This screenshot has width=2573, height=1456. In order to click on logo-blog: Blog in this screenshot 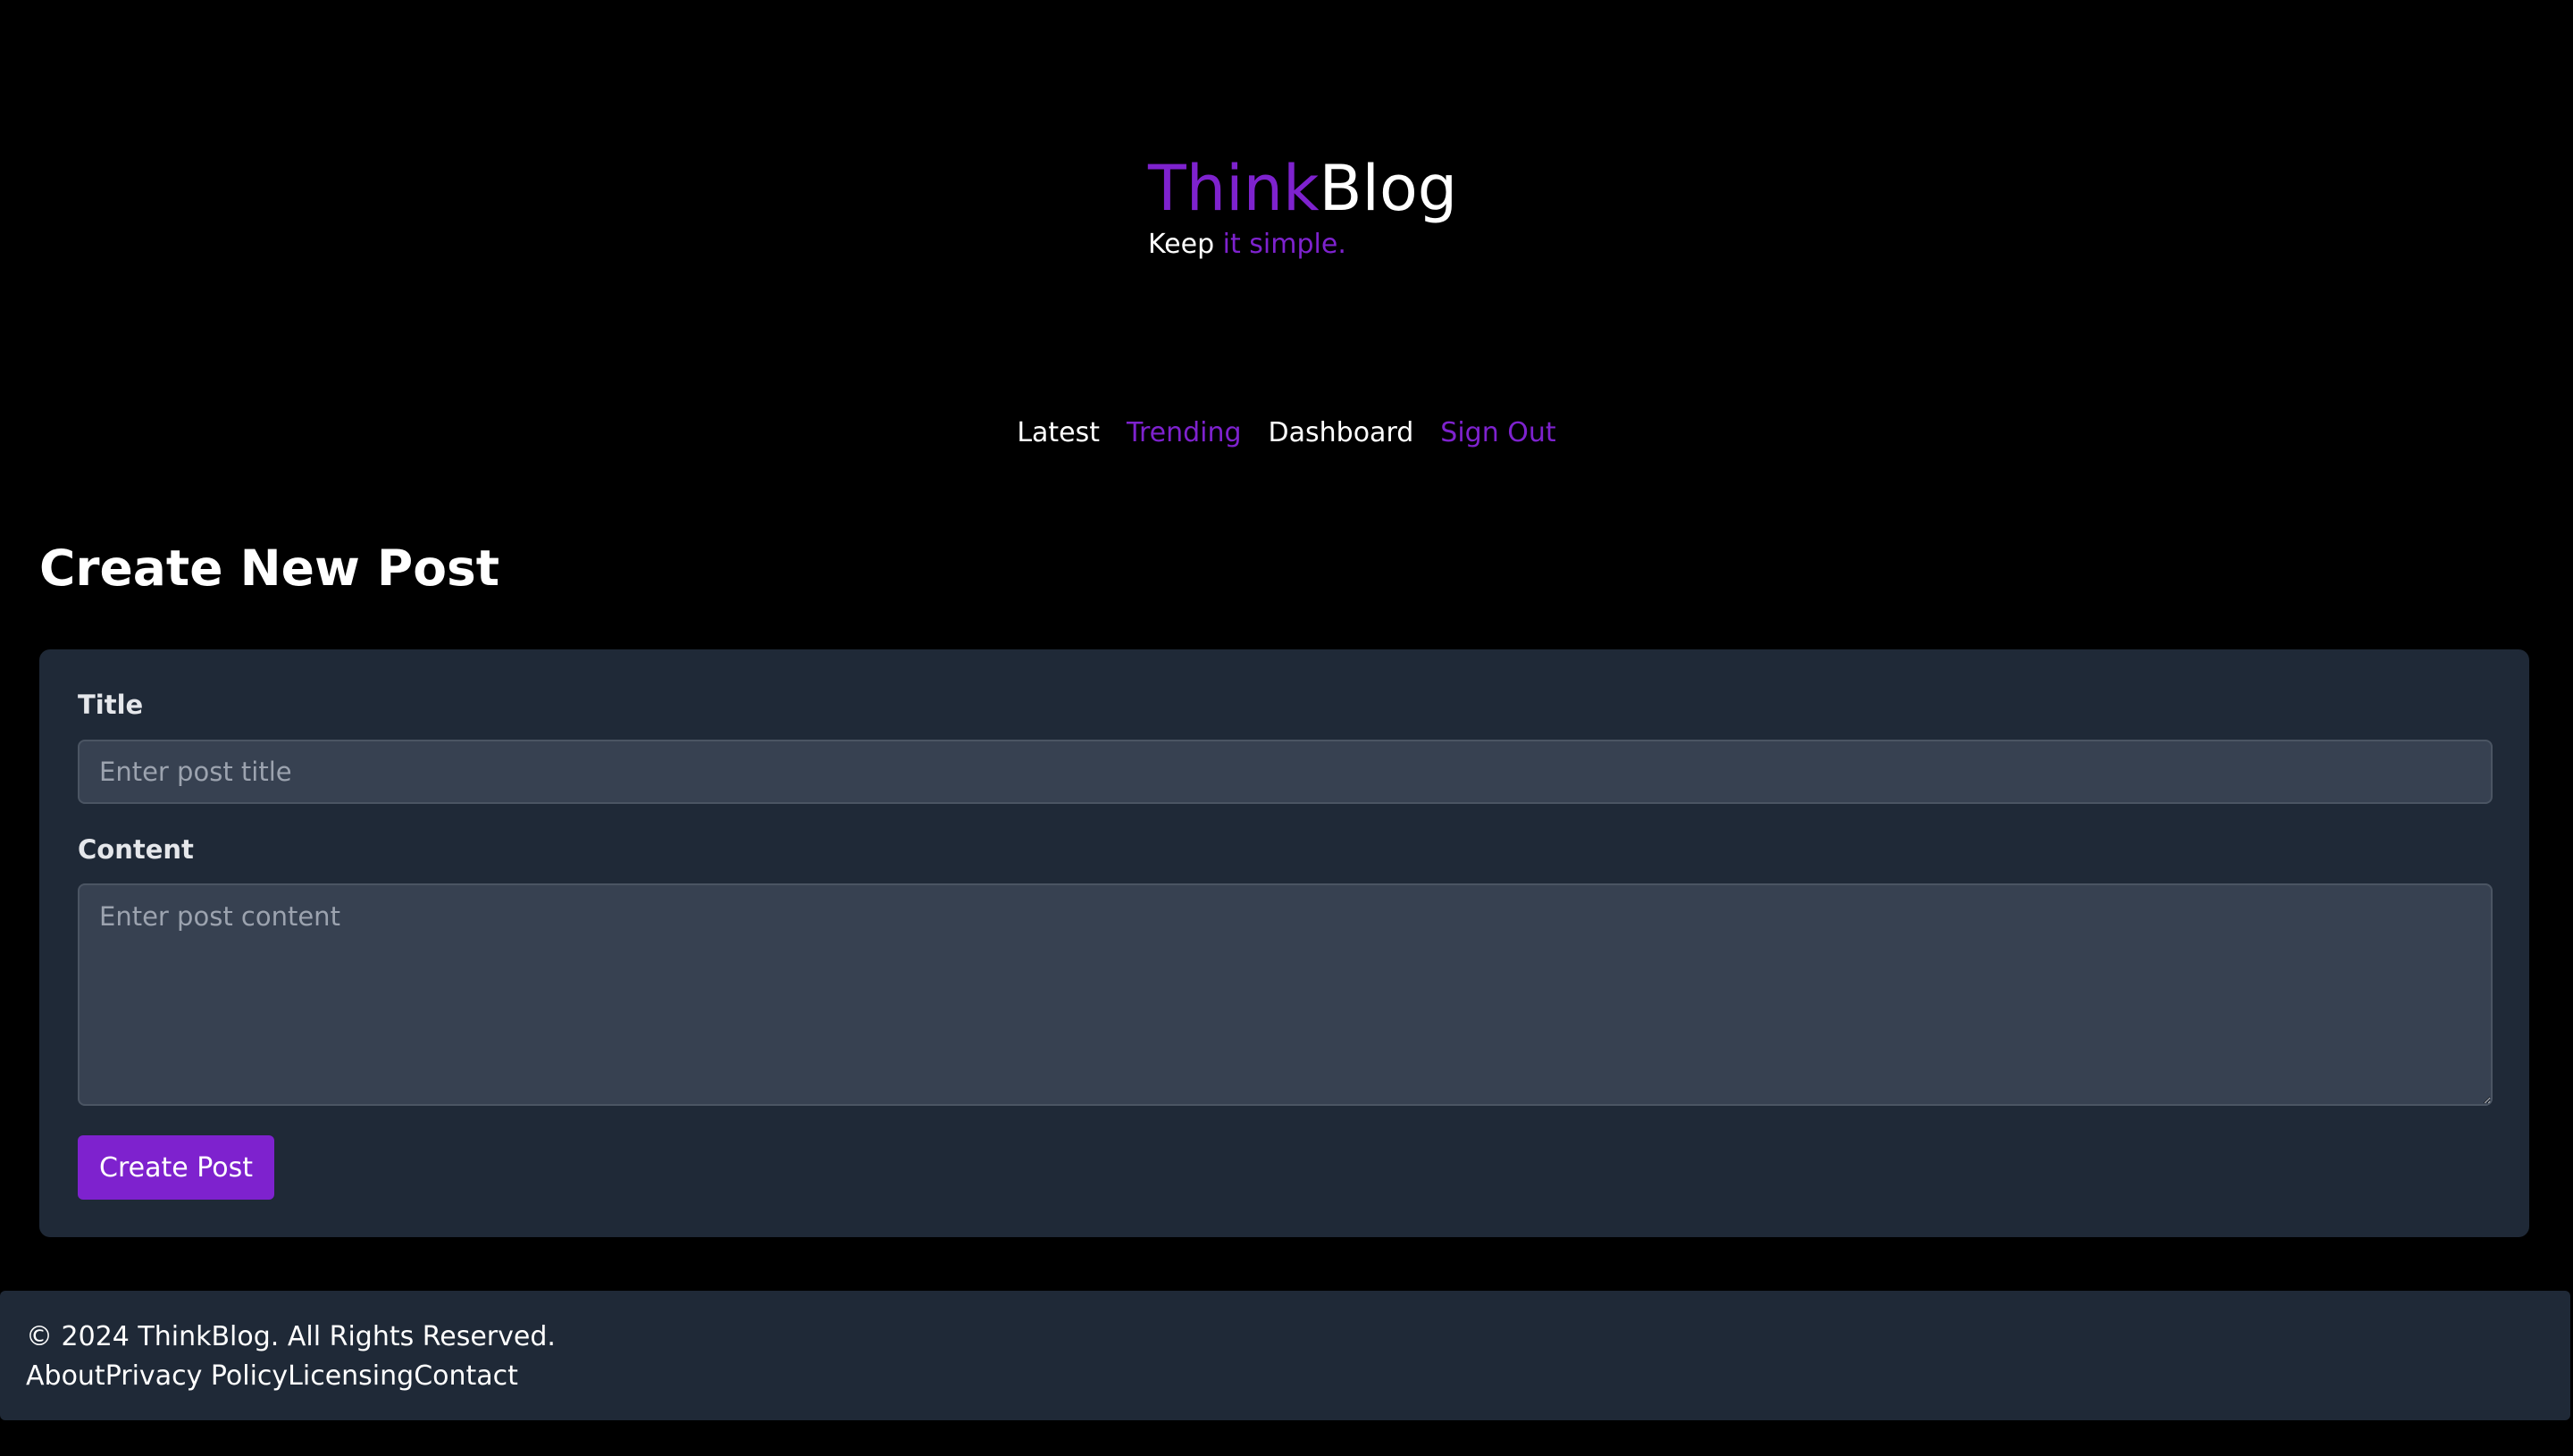, I will do `click(1388, 188)`.